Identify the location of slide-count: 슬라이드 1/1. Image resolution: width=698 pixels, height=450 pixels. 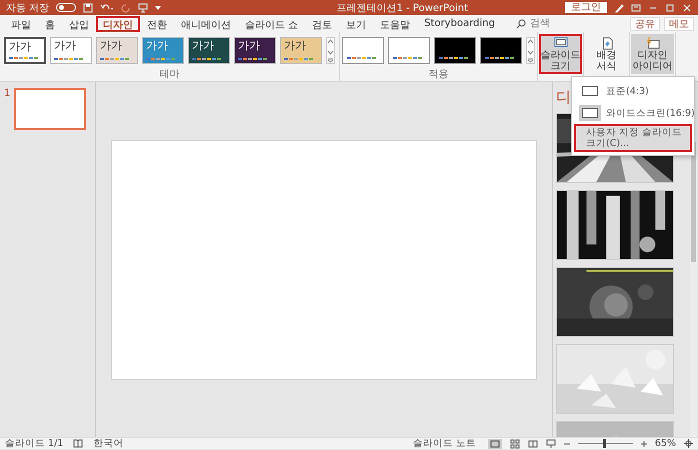
(34, 443).